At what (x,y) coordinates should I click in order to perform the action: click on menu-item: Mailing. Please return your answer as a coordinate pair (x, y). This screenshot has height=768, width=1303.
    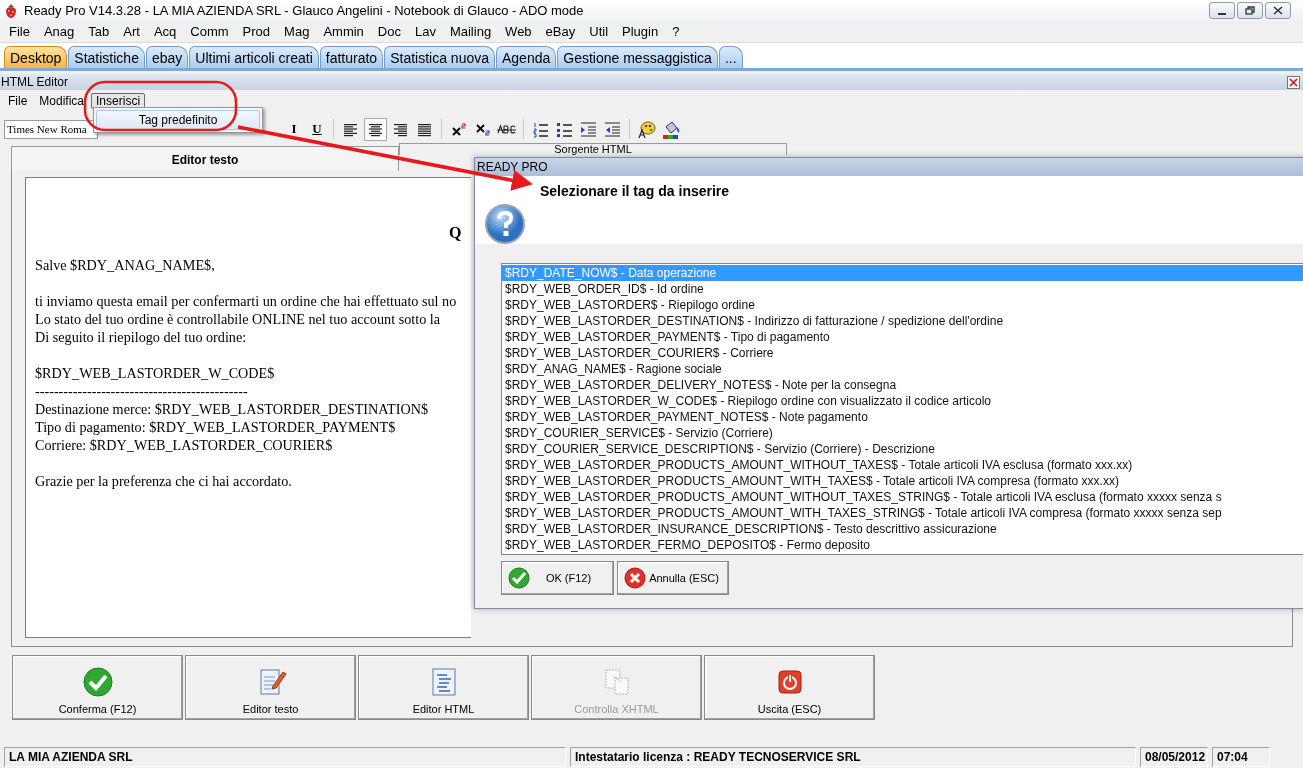
    Looking at the image, I should click on (470, 31).